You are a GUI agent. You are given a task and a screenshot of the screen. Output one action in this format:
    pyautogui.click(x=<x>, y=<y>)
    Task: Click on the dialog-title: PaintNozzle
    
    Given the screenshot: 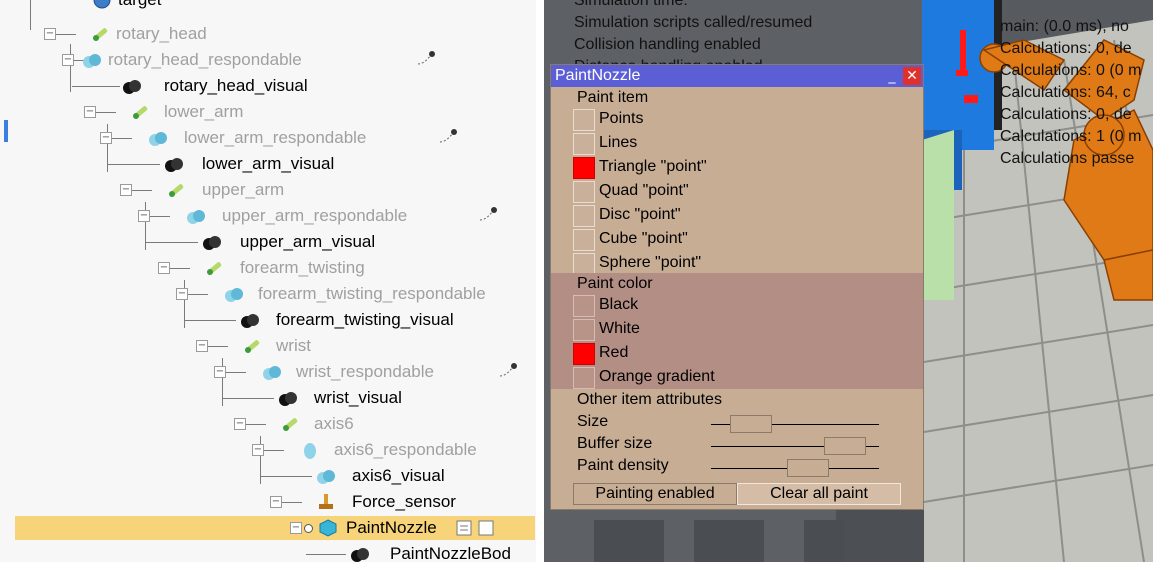 What is the action you would take?
    pyautogui.click(x=598, y=75)
    